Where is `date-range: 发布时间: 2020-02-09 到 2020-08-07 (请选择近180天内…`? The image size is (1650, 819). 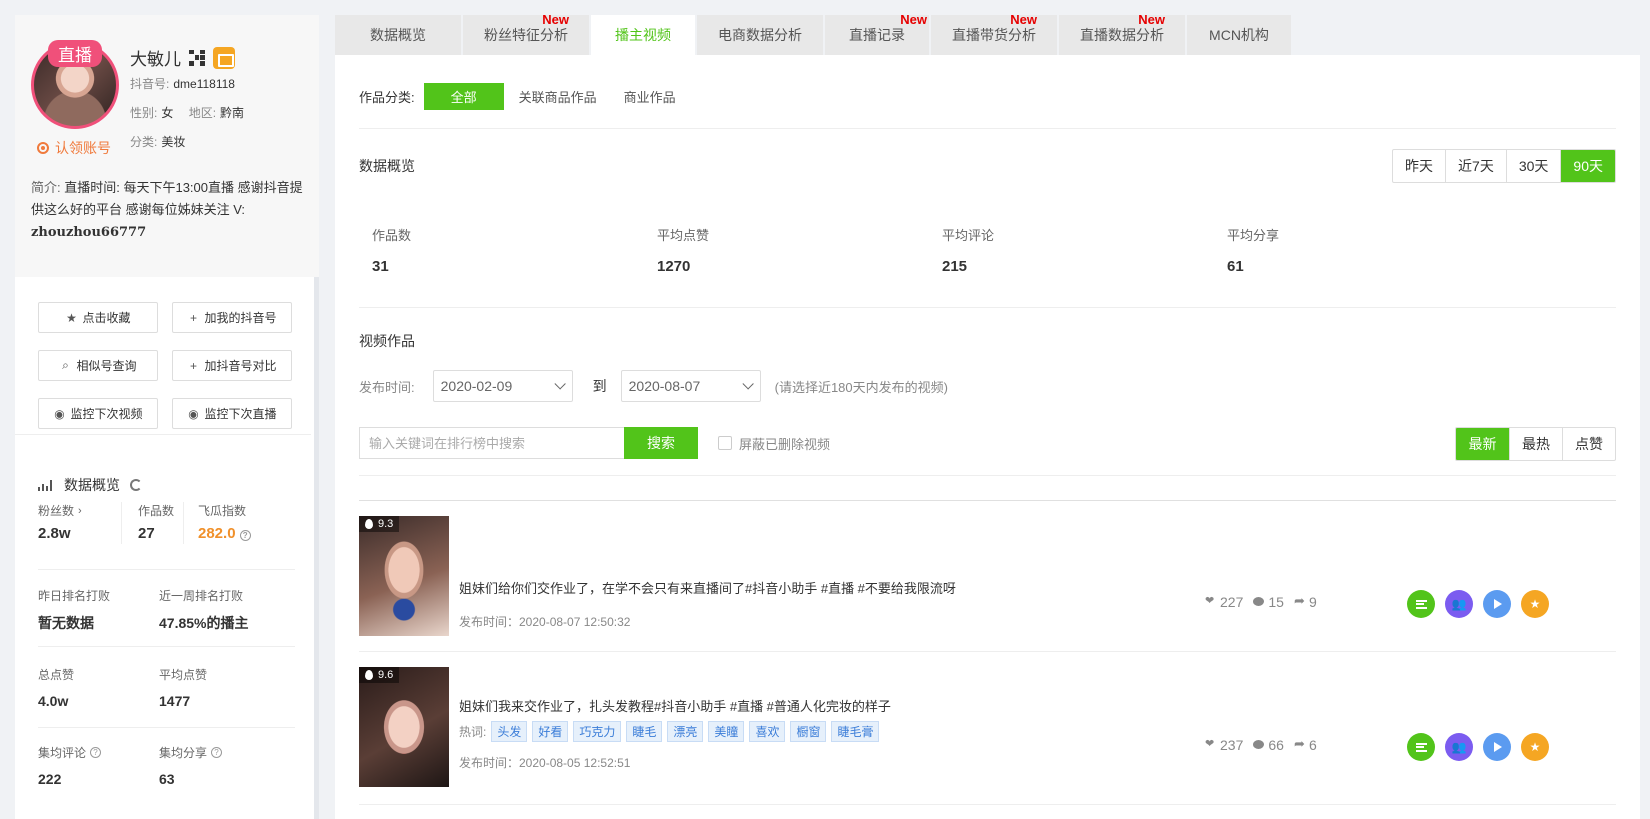 date-range: 发布时间: 2020-02-09 到 2020-08-07 (请选择近180天内… is located at coordinates (653, 386).